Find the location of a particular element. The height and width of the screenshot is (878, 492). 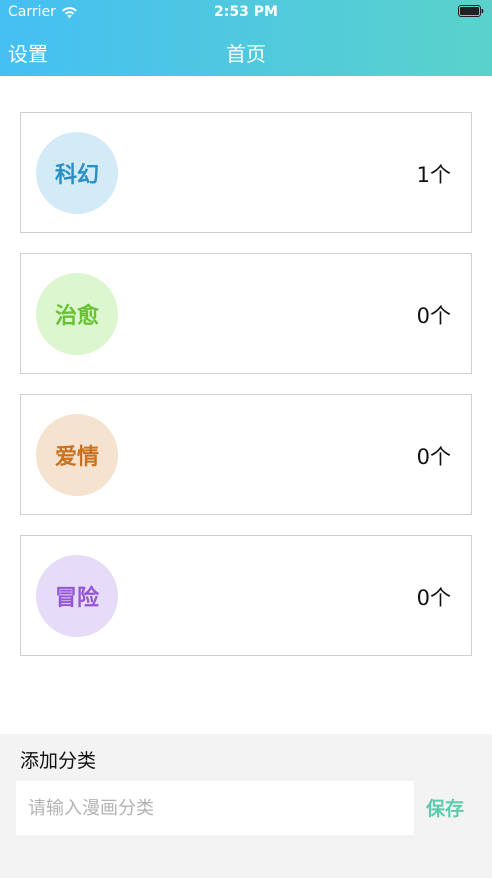

save-button: 保存 is located at coordinates (445, 807).